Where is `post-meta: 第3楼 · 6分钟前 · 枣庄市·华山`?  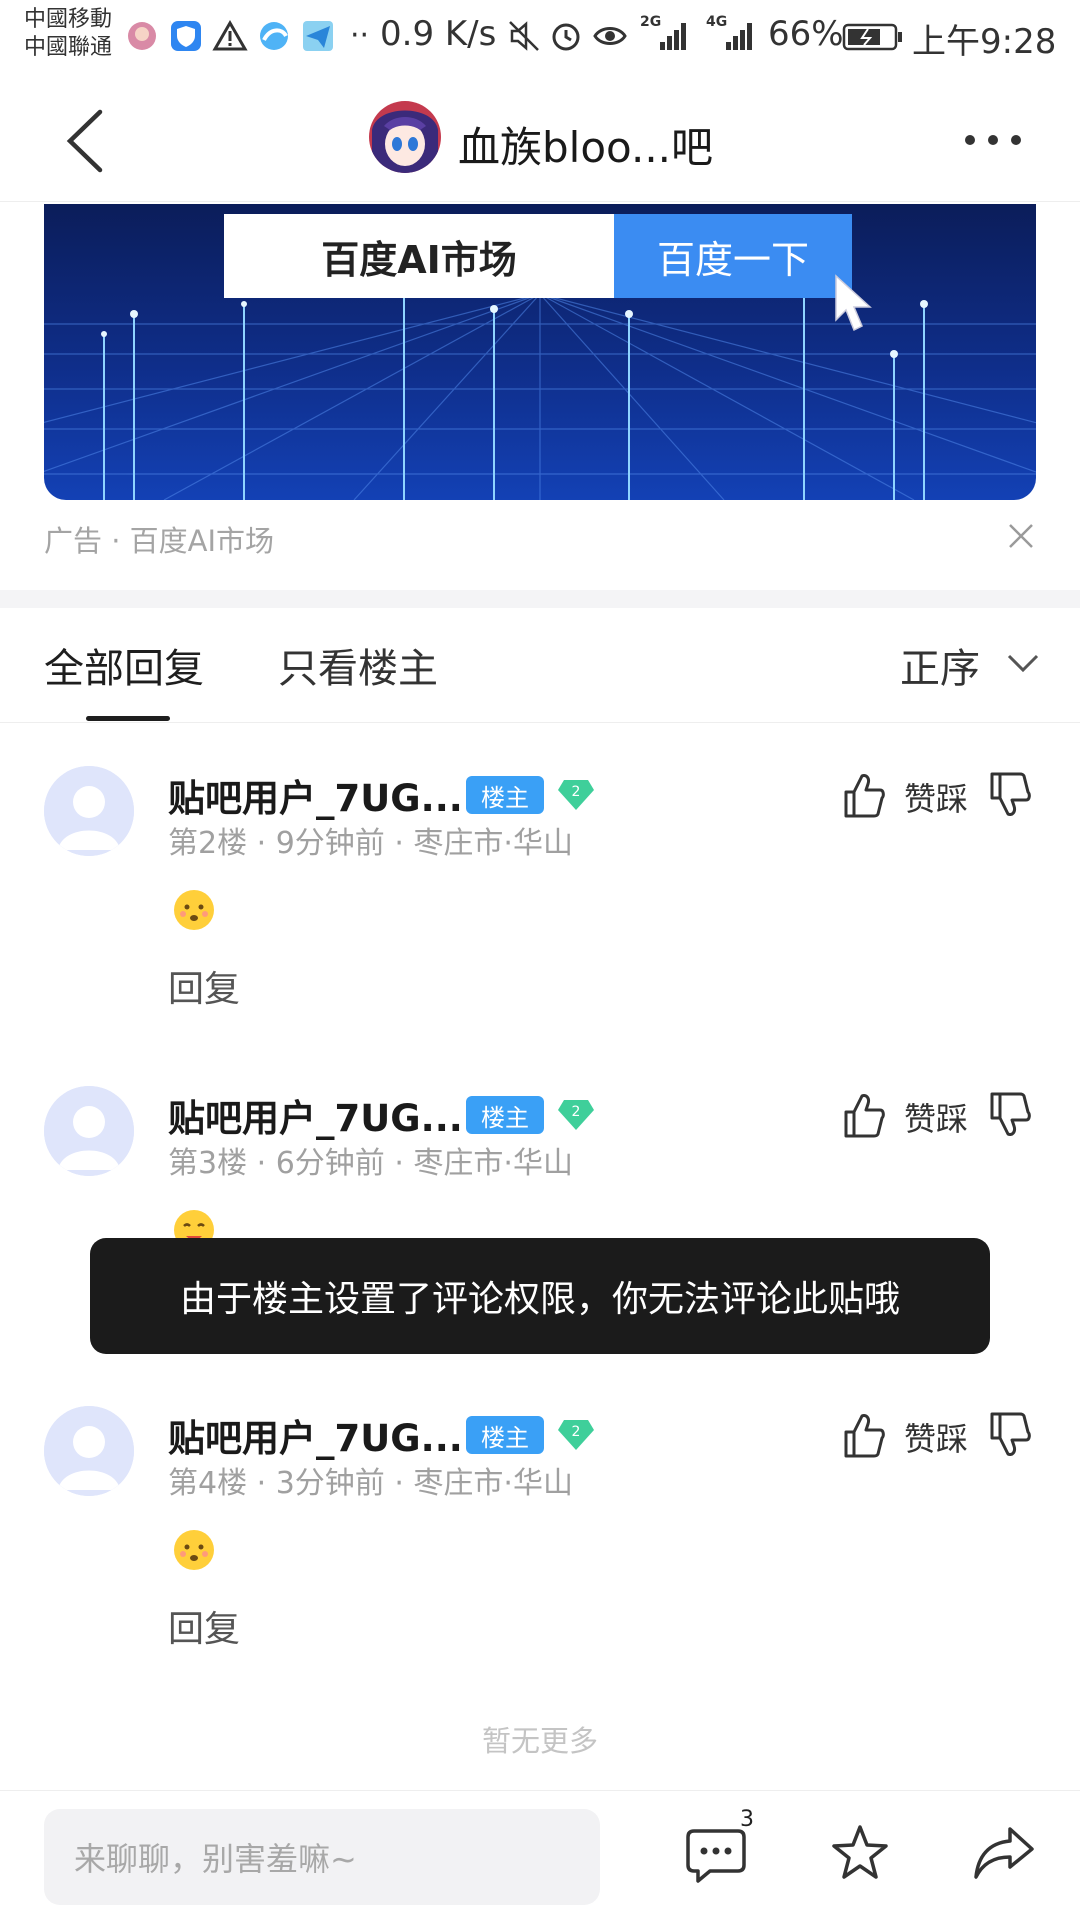
post-meta: 第3楼 · 6分钟前 · 枣庄市·华山 is located at coordinates (370, 1163).